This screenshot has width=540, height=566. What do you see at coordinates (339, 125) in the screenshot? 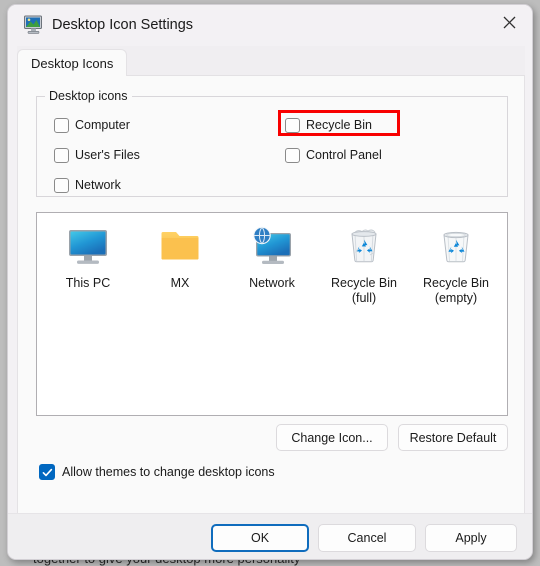
I see `checkbox-label: Recycle Bin` at bounding box center [339, 125].